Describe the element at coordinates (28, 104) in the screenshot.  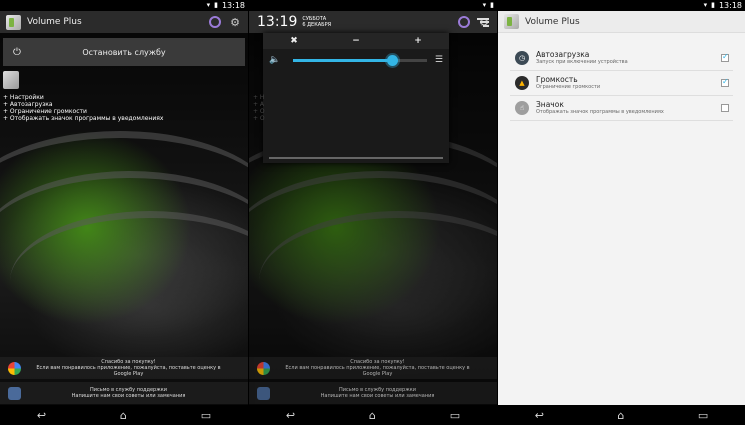
I see `feature-item: + Автозагрузка` at that location.